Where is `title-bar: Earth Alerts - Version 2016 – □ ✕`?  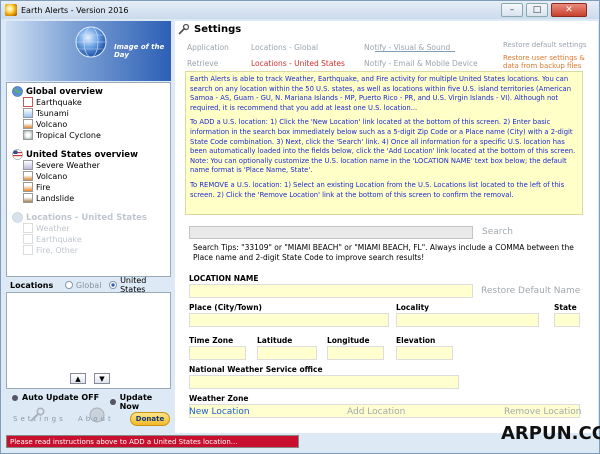 title-bar: Earth Alerts - Version 2016 – □ ✕ is located at coordinates (300, 10).